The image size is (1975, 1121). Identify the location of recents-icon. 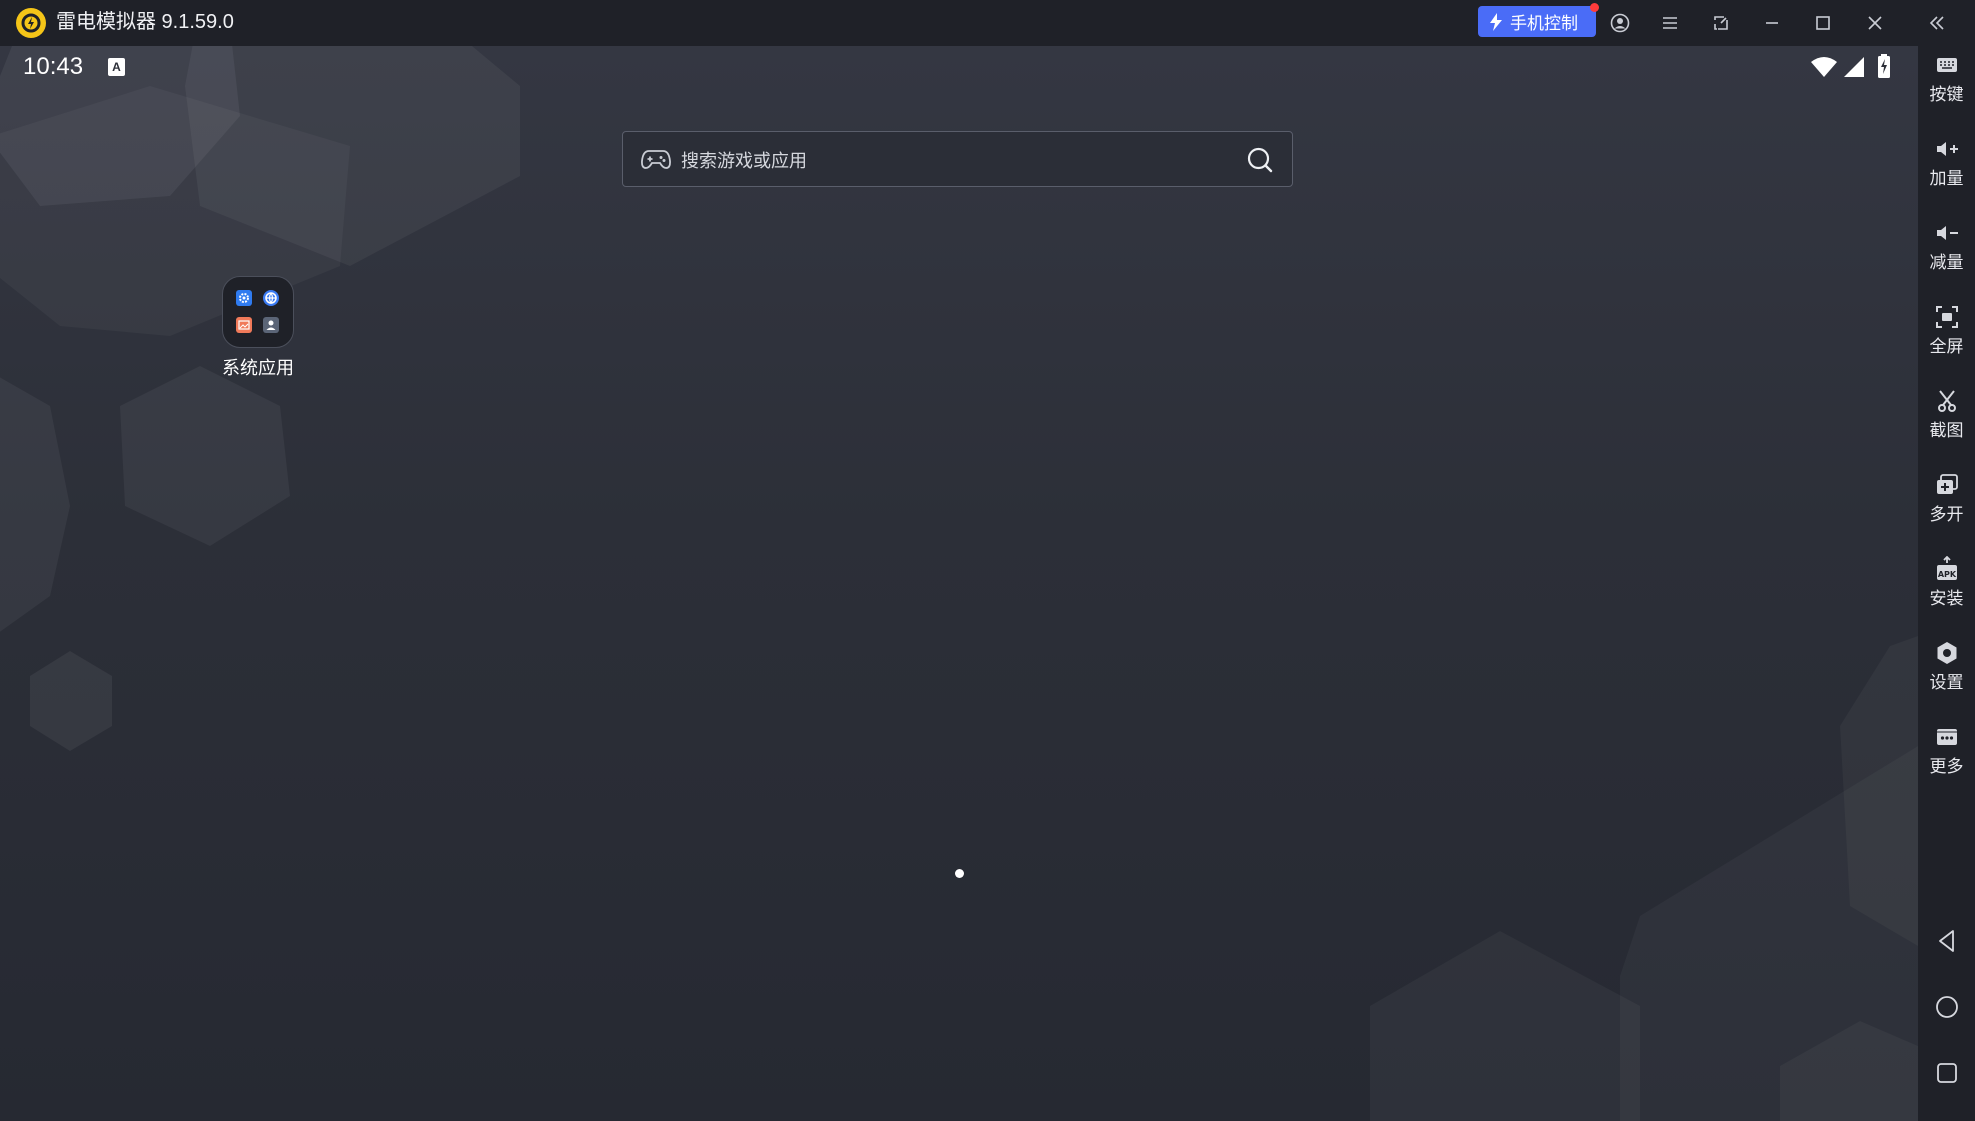
(1947, 1073).